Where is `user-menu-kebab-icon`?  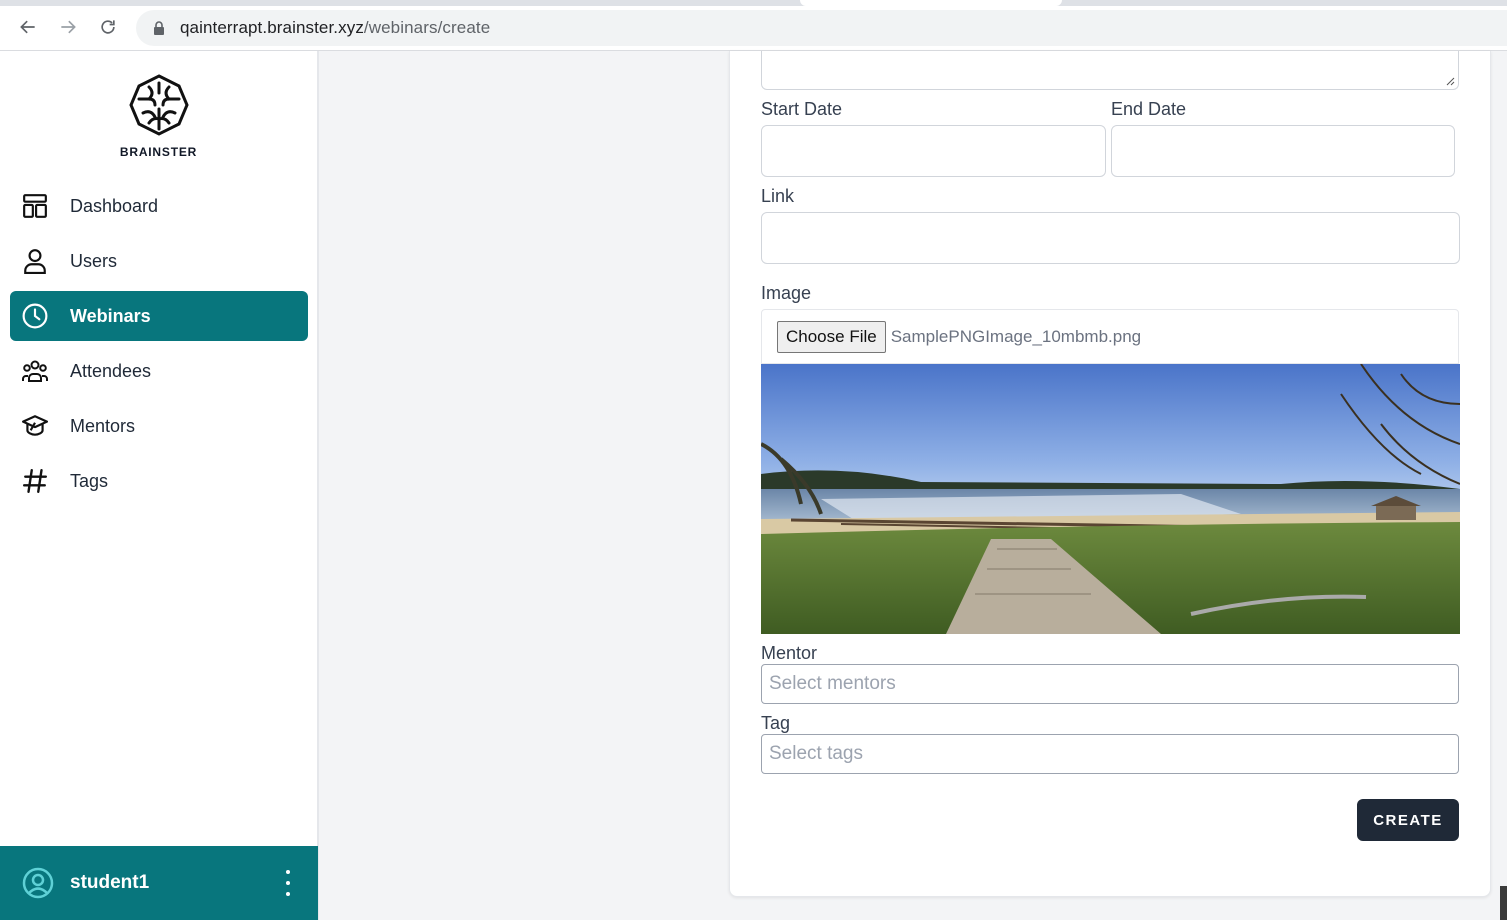 user-menu-kebab-icon is located at coordinates (288, 883).